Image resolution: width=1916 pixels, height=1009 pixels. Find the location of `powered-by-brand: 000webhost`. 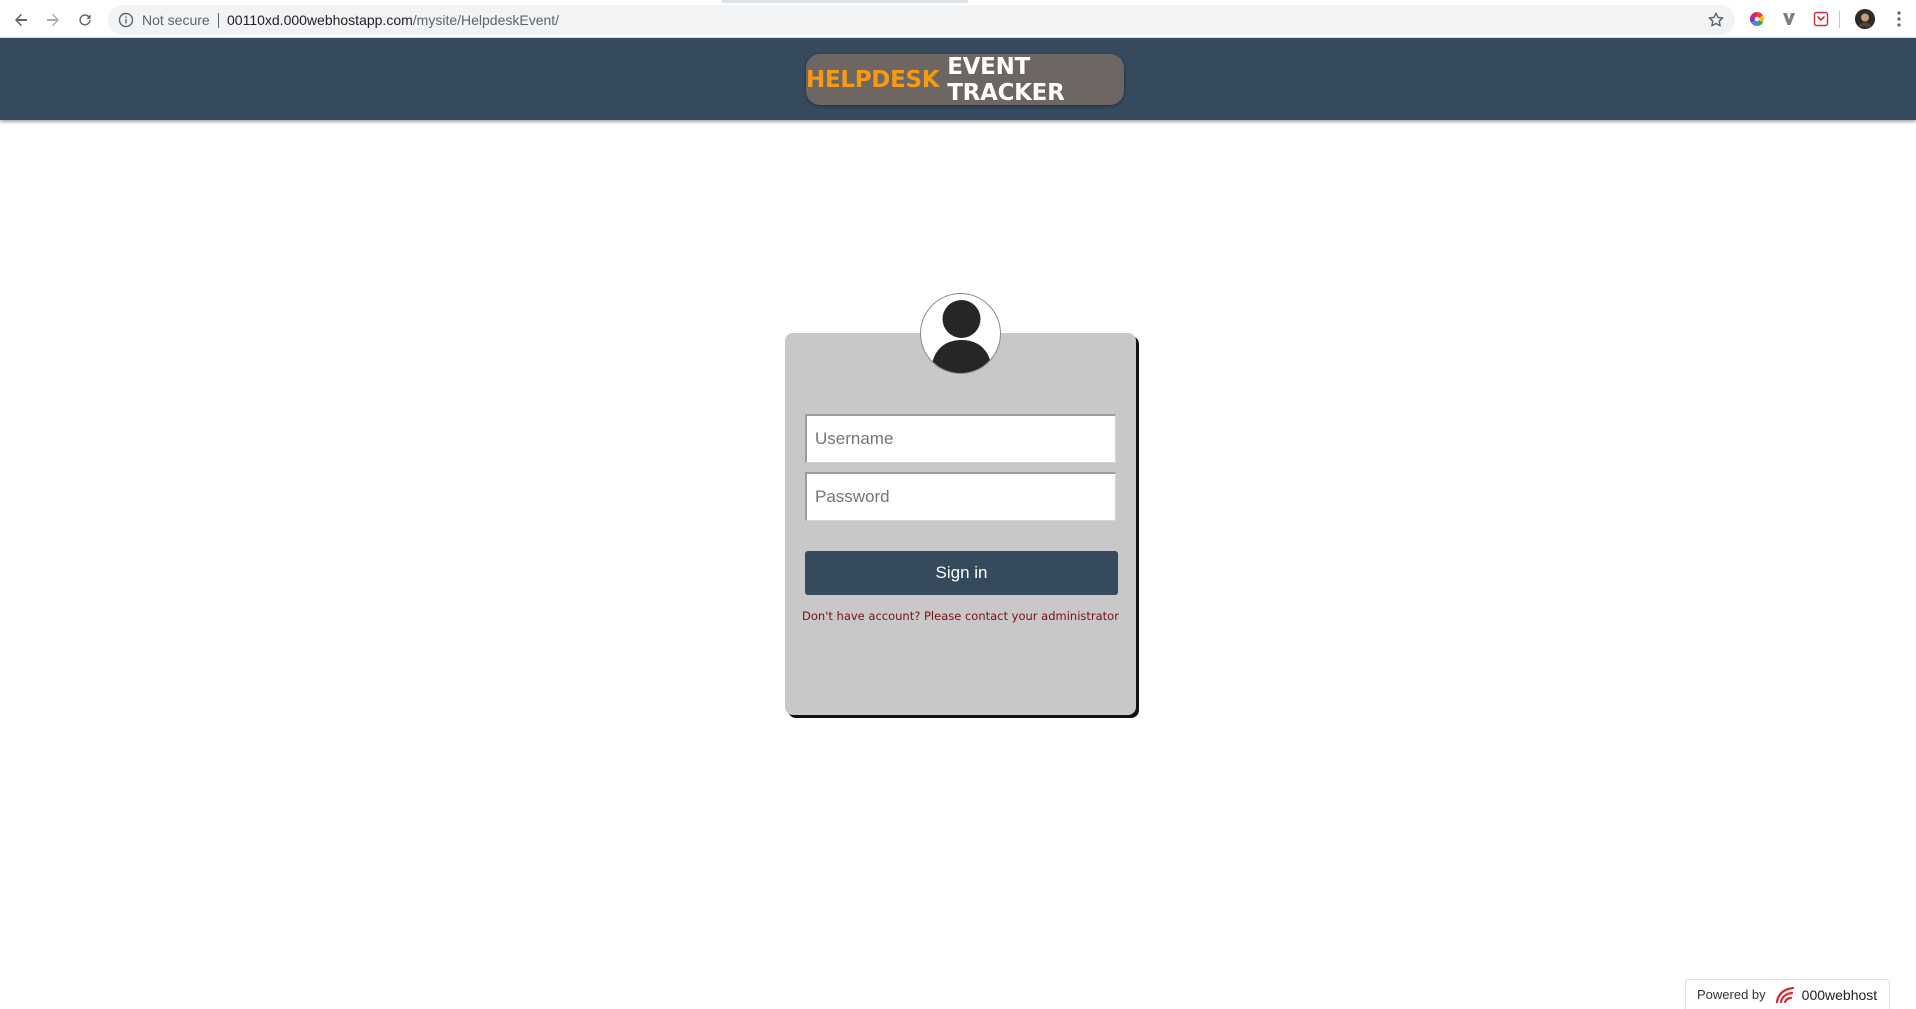

powered-by-brand: 000webhost is located at coordinates (1839, 994).